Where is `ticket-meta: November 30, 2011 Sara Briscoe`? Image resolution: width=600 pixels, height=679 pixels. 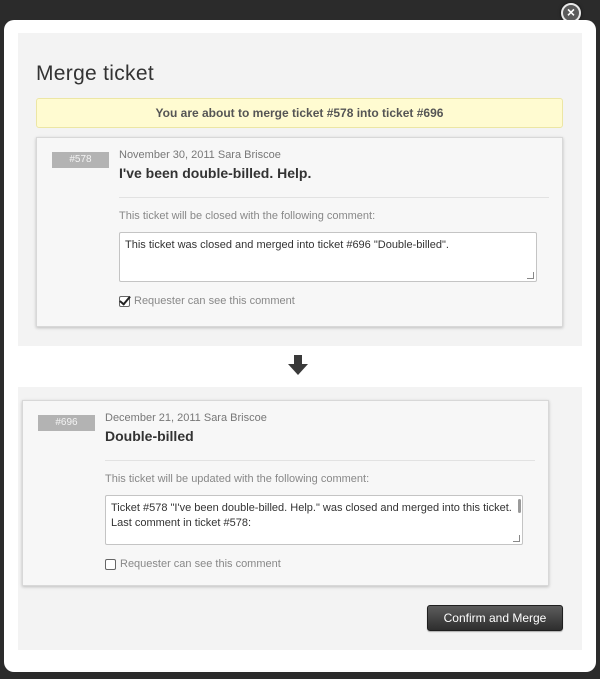 ticket-meta: November 30, 2011 Sara Briscoe is located at coordinates (200, 155).